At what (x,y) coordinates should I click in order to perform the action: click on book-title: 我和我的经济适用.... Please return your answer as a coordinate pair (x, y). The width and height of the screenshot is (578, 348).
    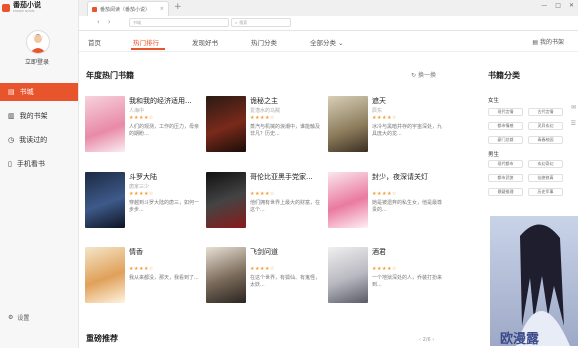
    Looking at the image, I should click on (160, 101).